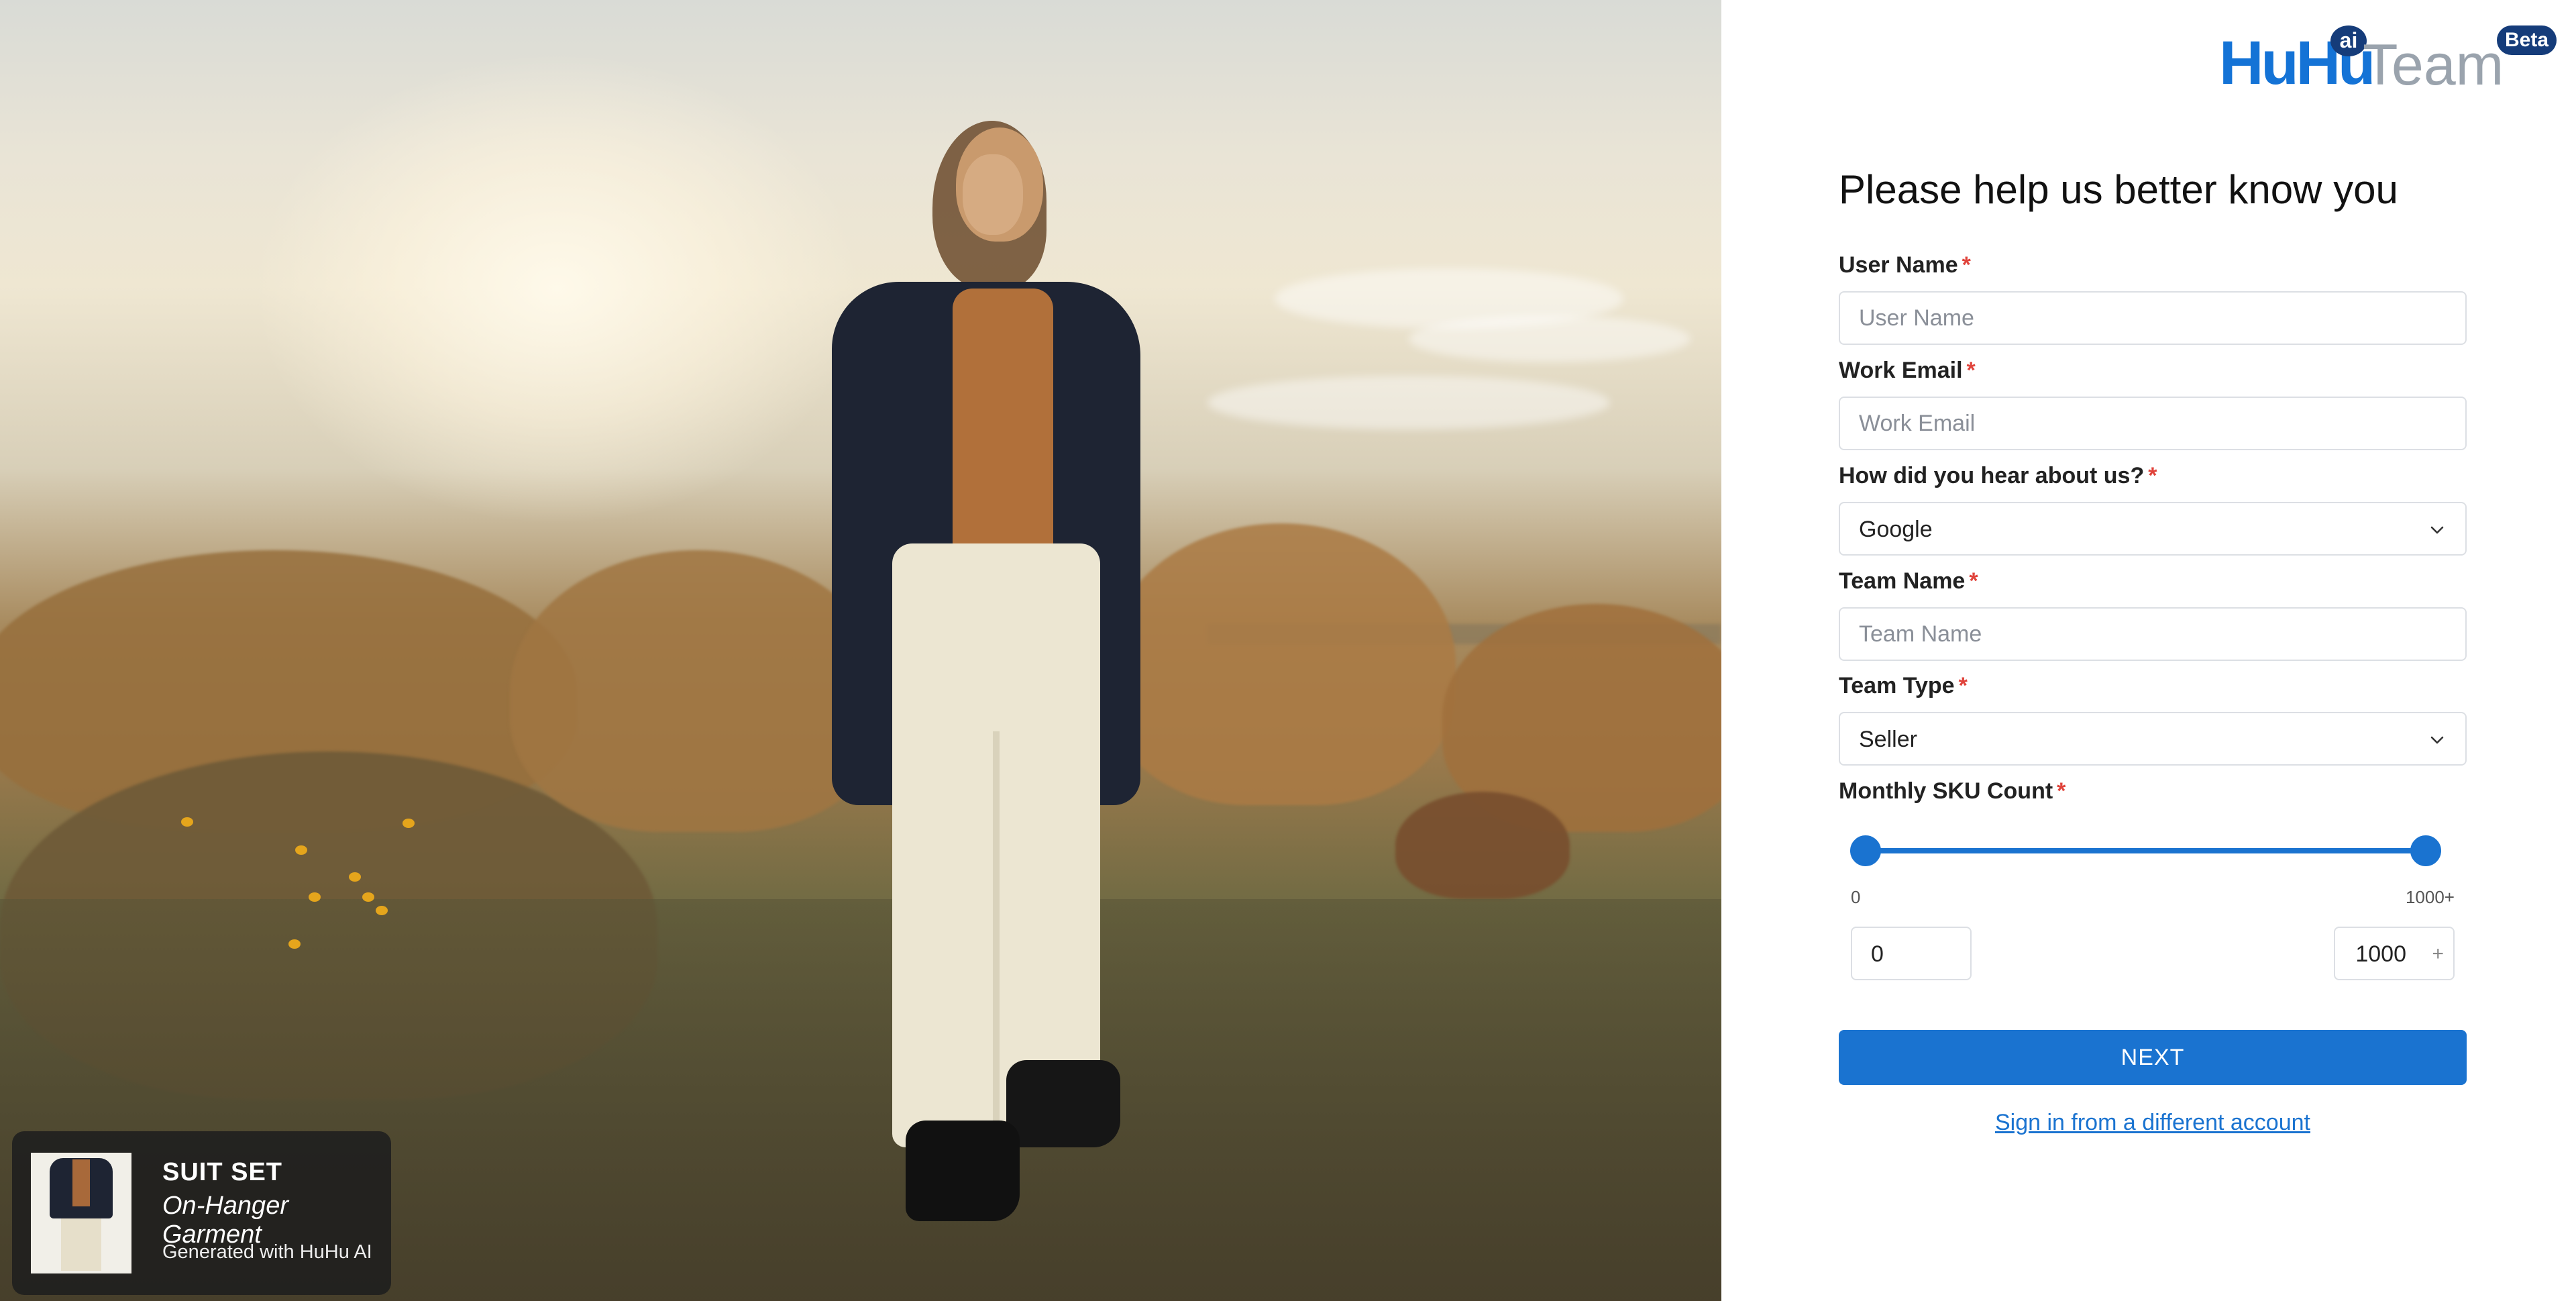  What do you see at coordinates (1877, 954) in the screenshot?
I see `sku-min-value: 0` at bounding box center [1877, 954].